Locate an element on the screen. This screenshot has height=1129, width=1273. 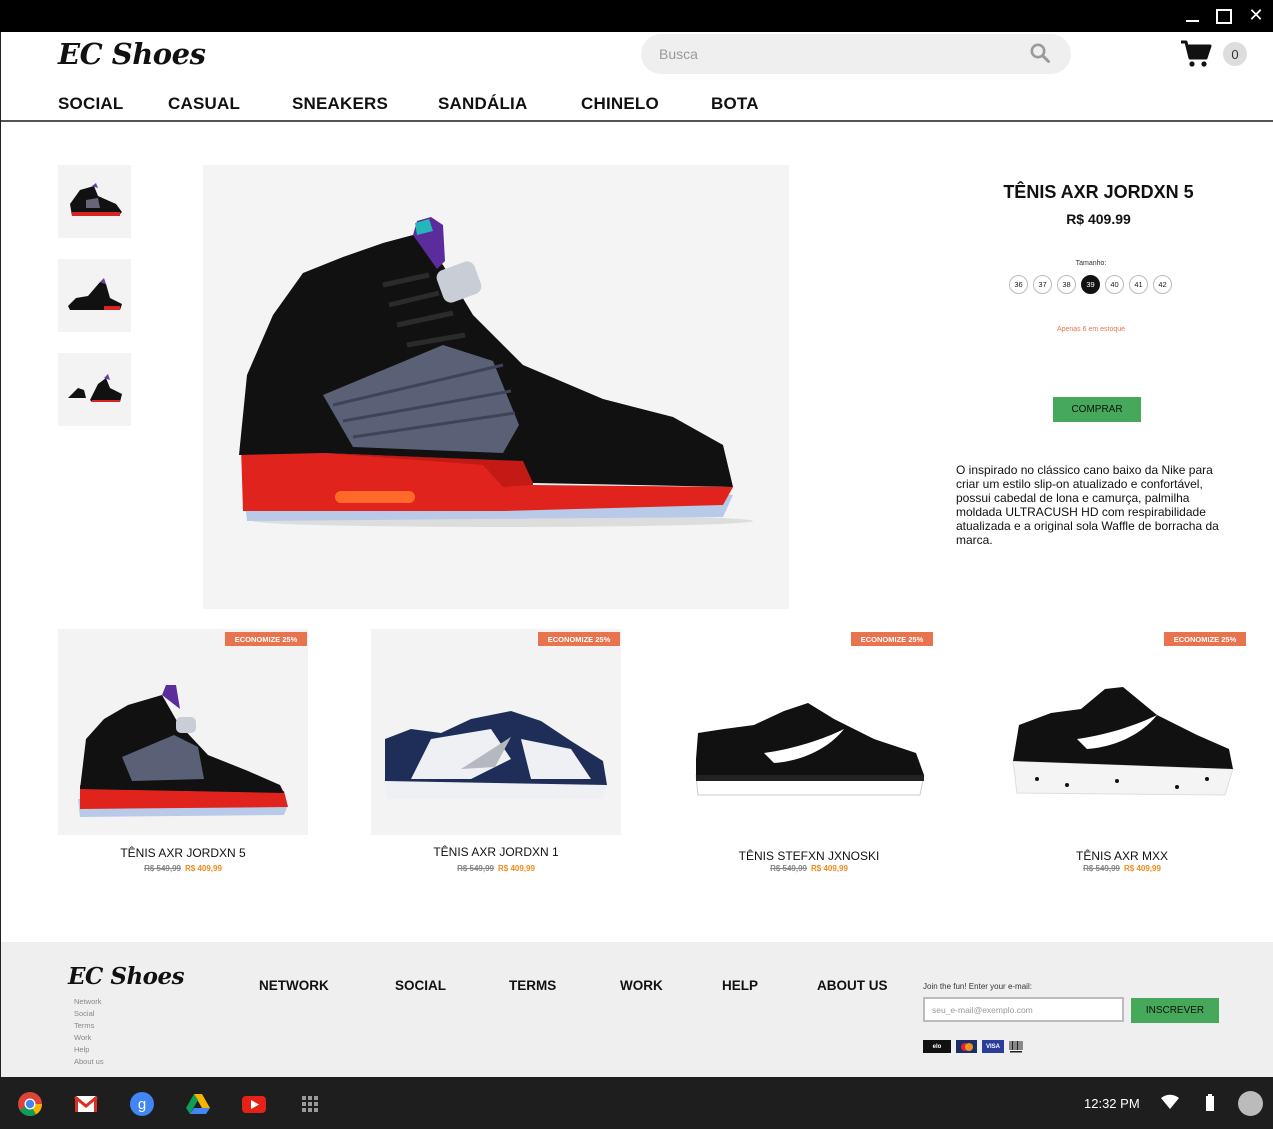
product-card: TÊNIS AXR JORDXN 5 R$ 549,99 R$ 409,99 is located at coordinates (183, 754).